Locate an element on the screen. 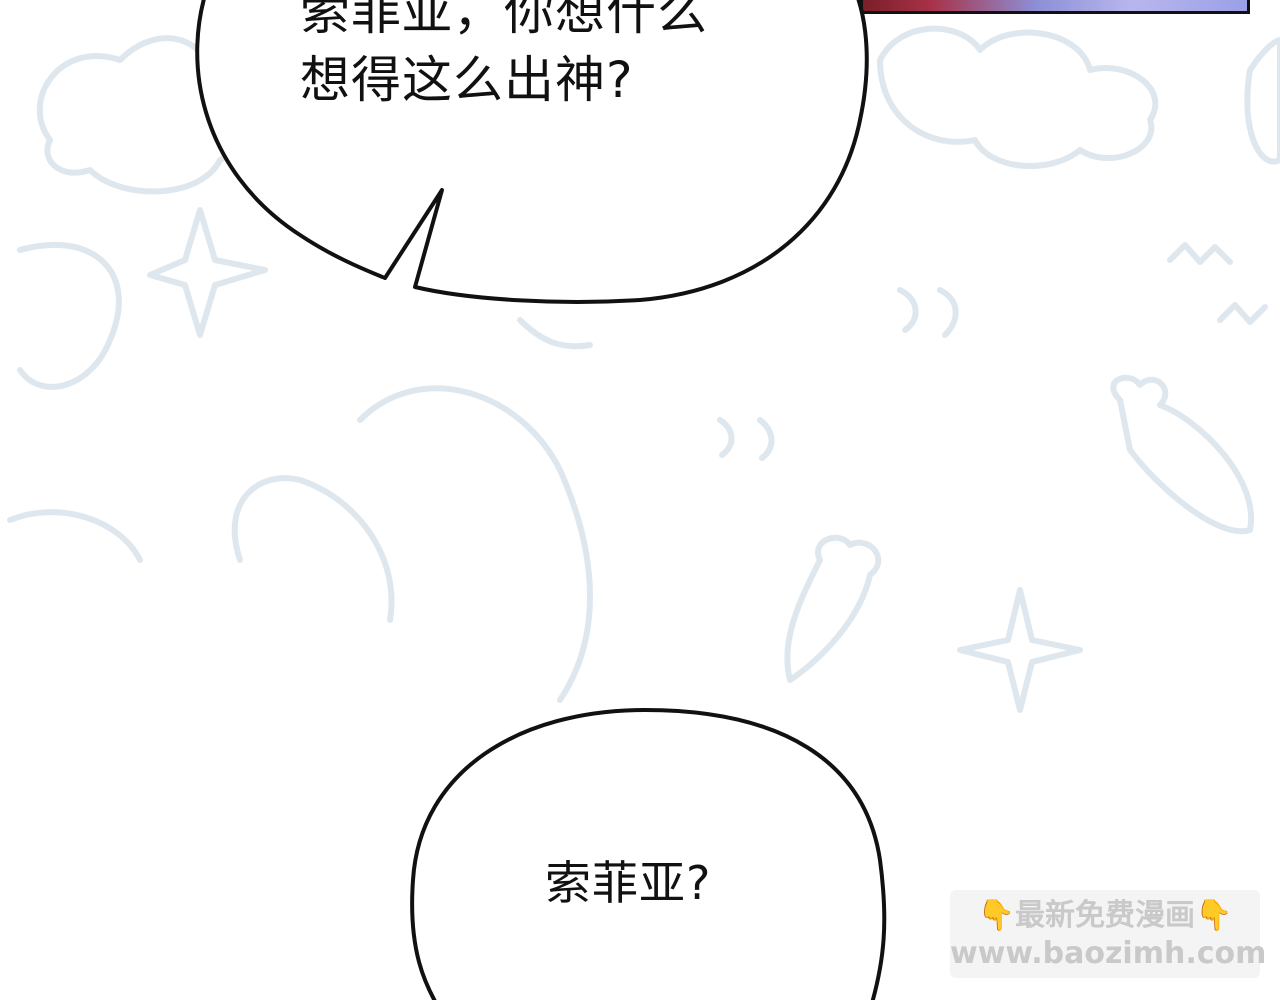  site-watermark: 👇最新免费漫画👇 www.baozimh.com is located at coordinates (1108, 934).